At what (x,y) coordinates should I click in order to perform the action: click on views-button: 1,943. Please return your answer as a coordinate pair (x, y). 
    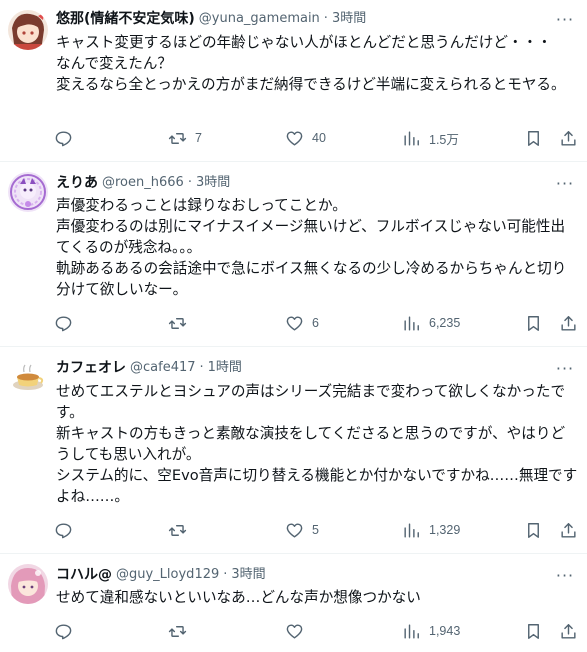
    Looking at the image, I should click on (431, 631).